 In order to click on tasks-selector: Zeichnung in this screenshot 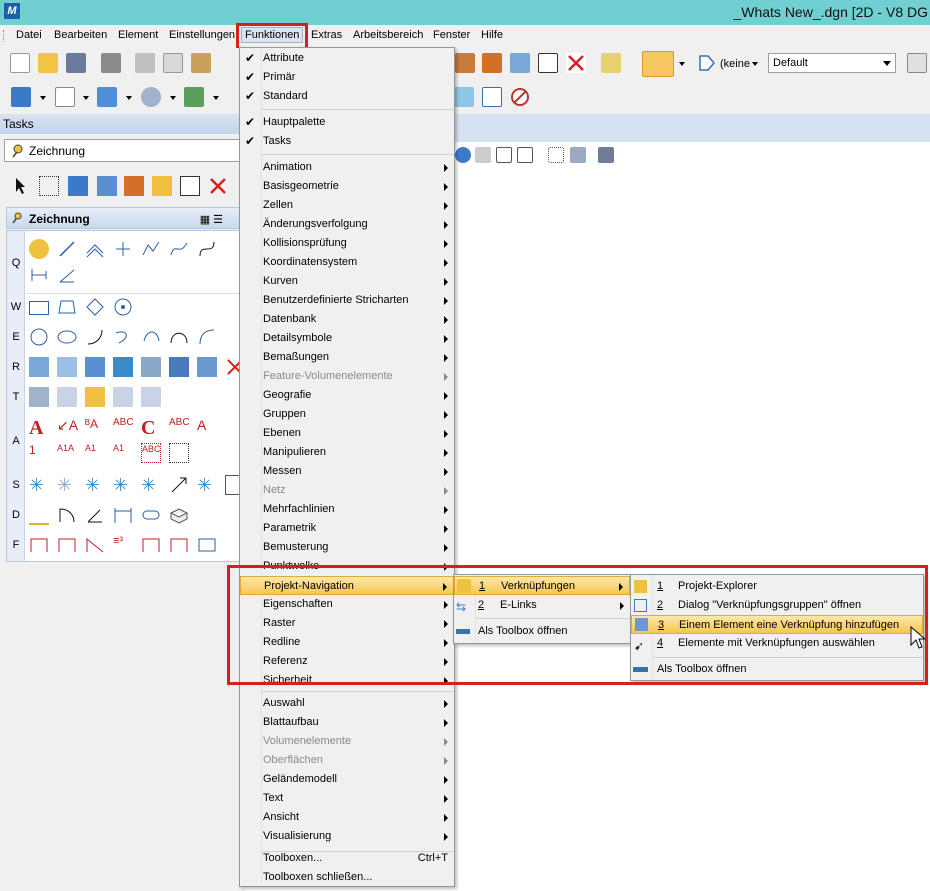, I will do `click(124, 150)`.